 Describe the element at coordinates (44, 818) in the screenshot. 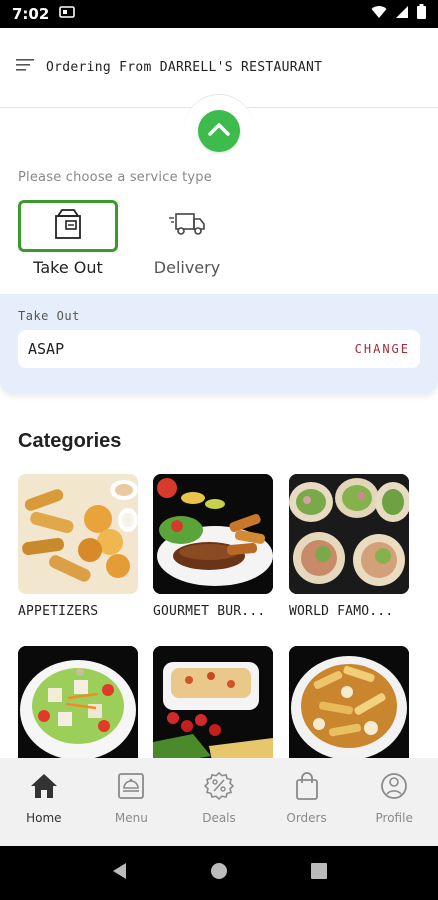

I see `nav-label: Home` at that location.